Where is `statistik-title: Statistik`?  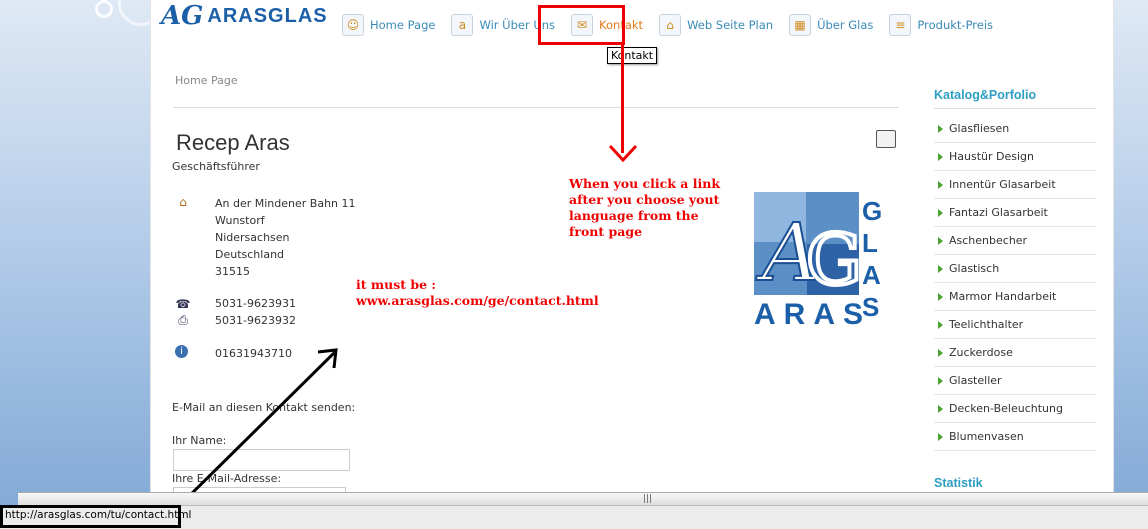
statistik-title: Statistik is located at coordinates (958, 483).